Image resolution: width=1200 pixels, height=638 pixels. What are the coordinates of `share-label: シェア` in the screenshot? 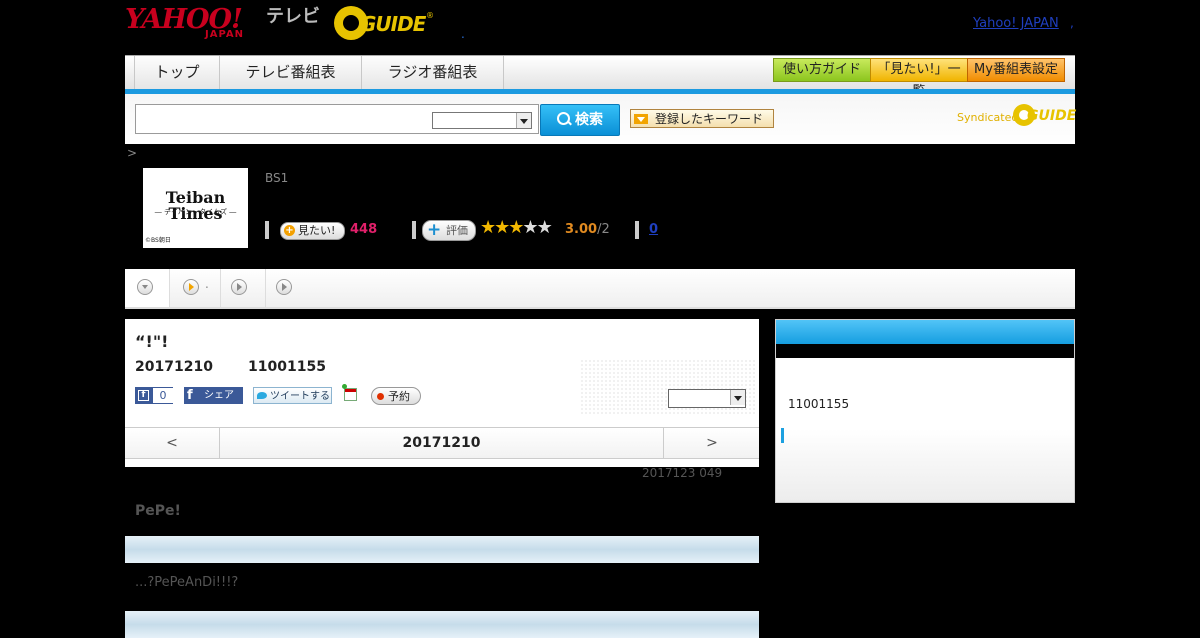 It's located at (219, 395).